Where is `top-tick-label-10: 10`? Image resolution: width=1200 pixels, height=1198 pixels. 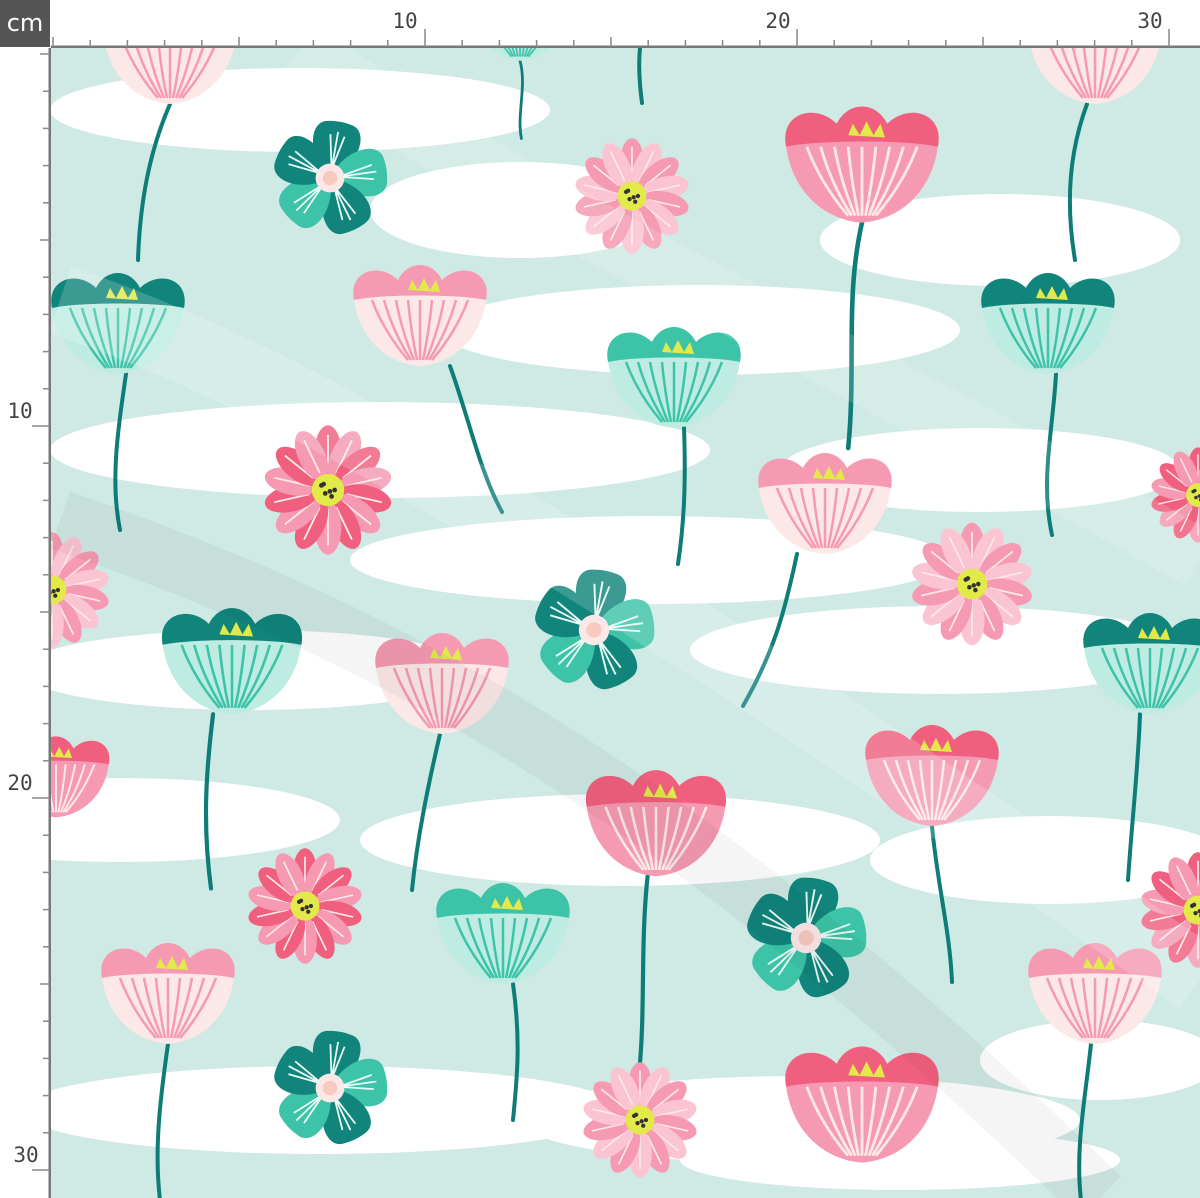 top-tick-label-10: 10 is located at coordinates (404, 21).